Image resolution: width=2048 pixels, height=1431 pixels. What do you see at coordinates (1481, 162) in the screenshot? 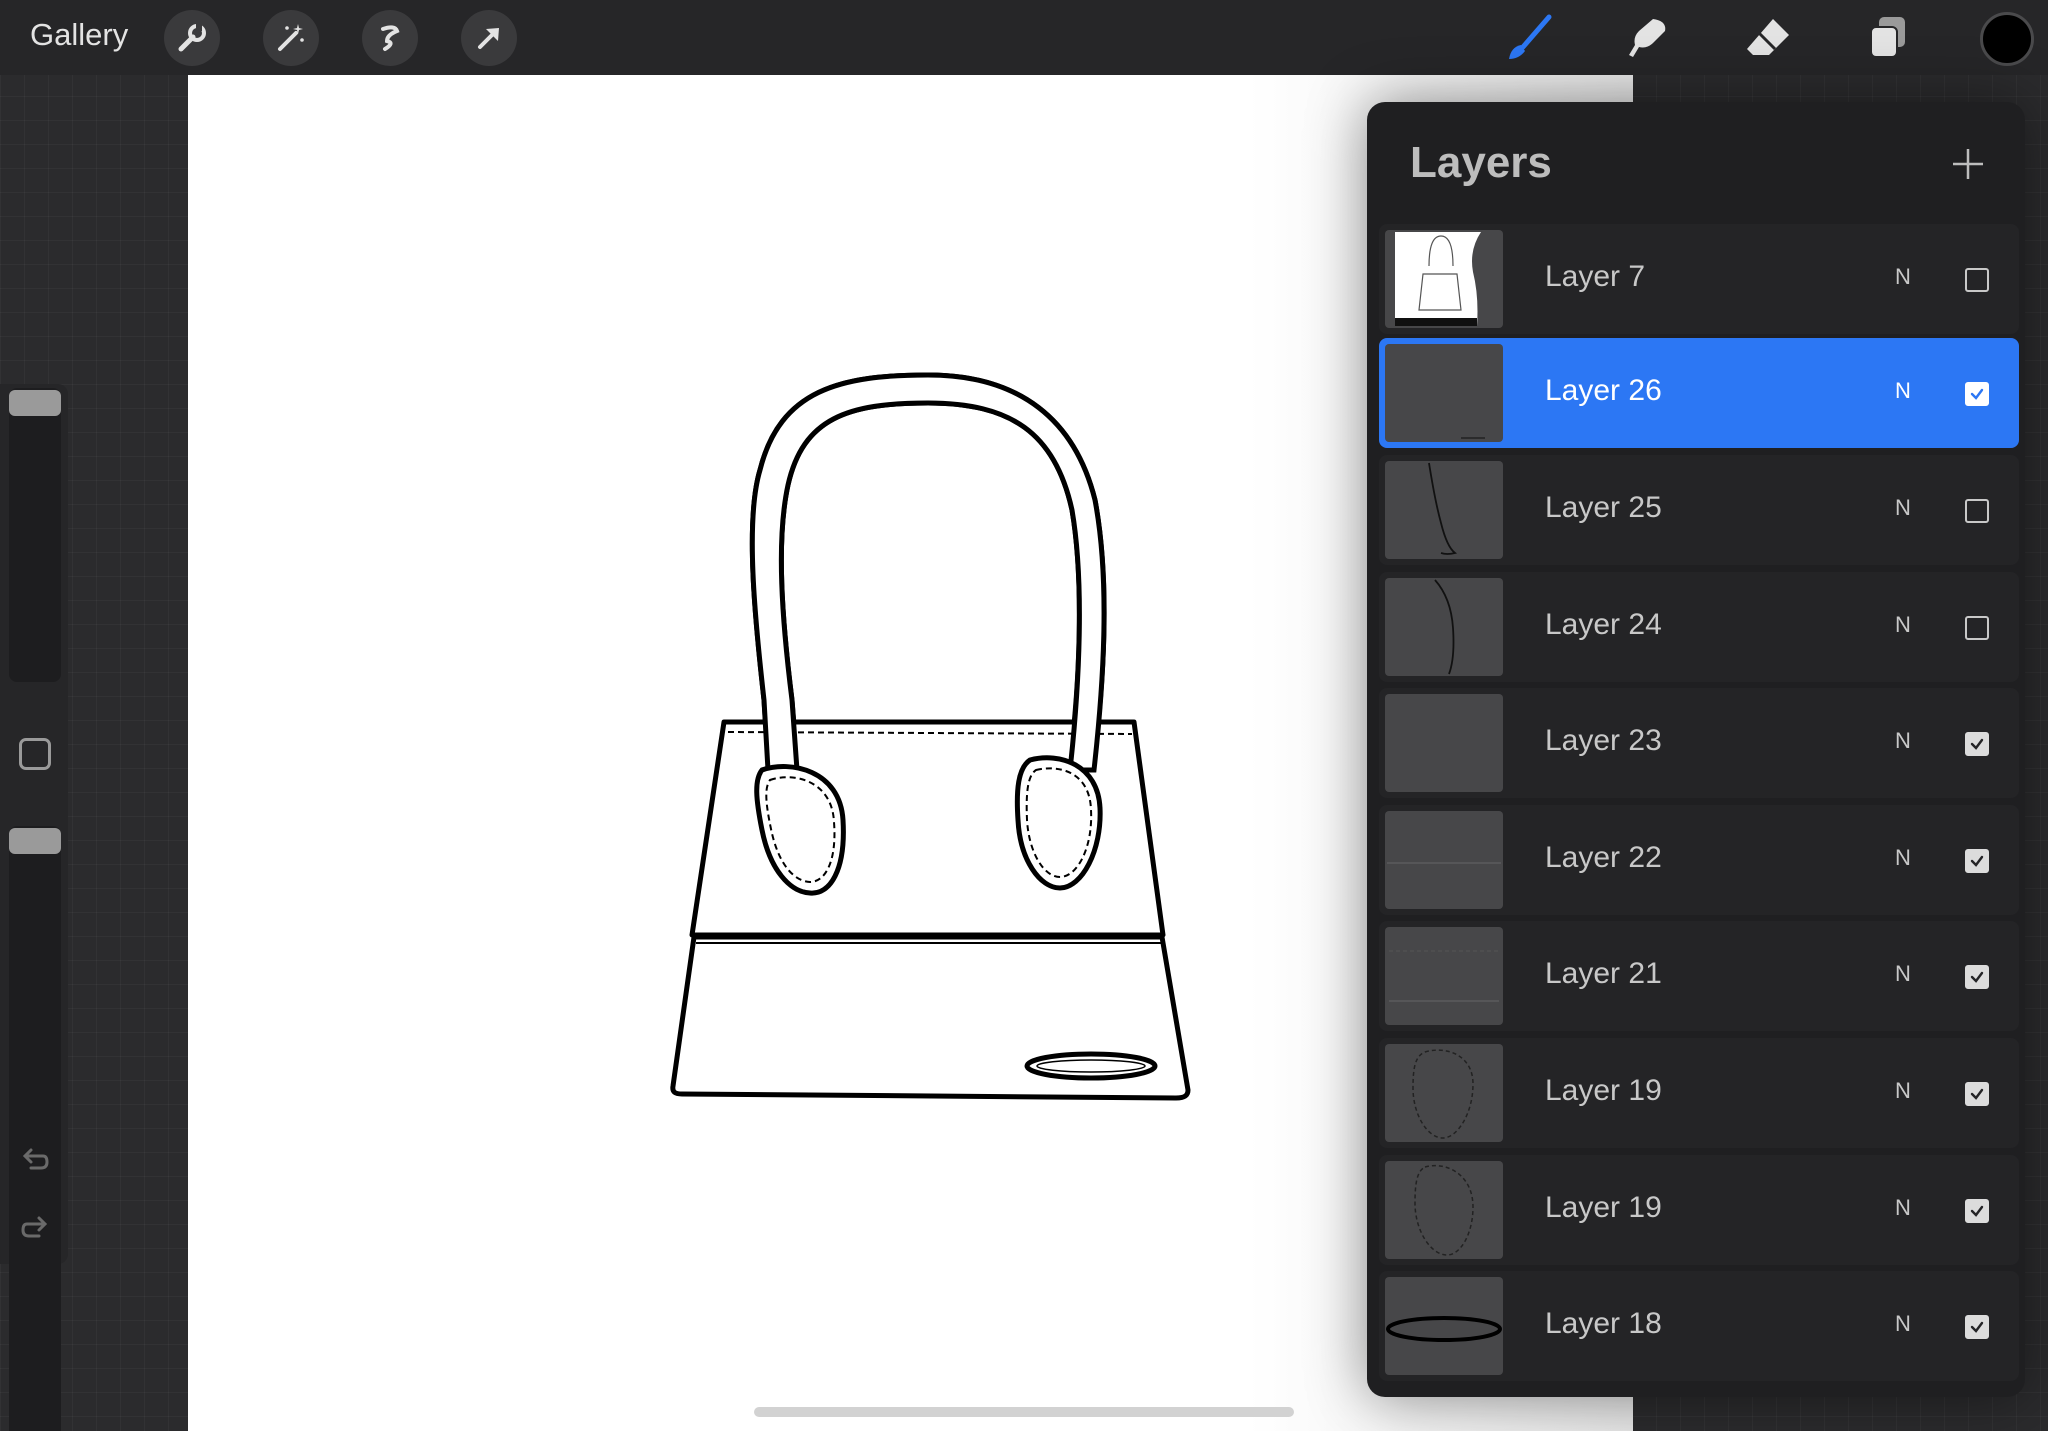
I see `layers-panel-title: Layers` at bounding box center [1481, 162].